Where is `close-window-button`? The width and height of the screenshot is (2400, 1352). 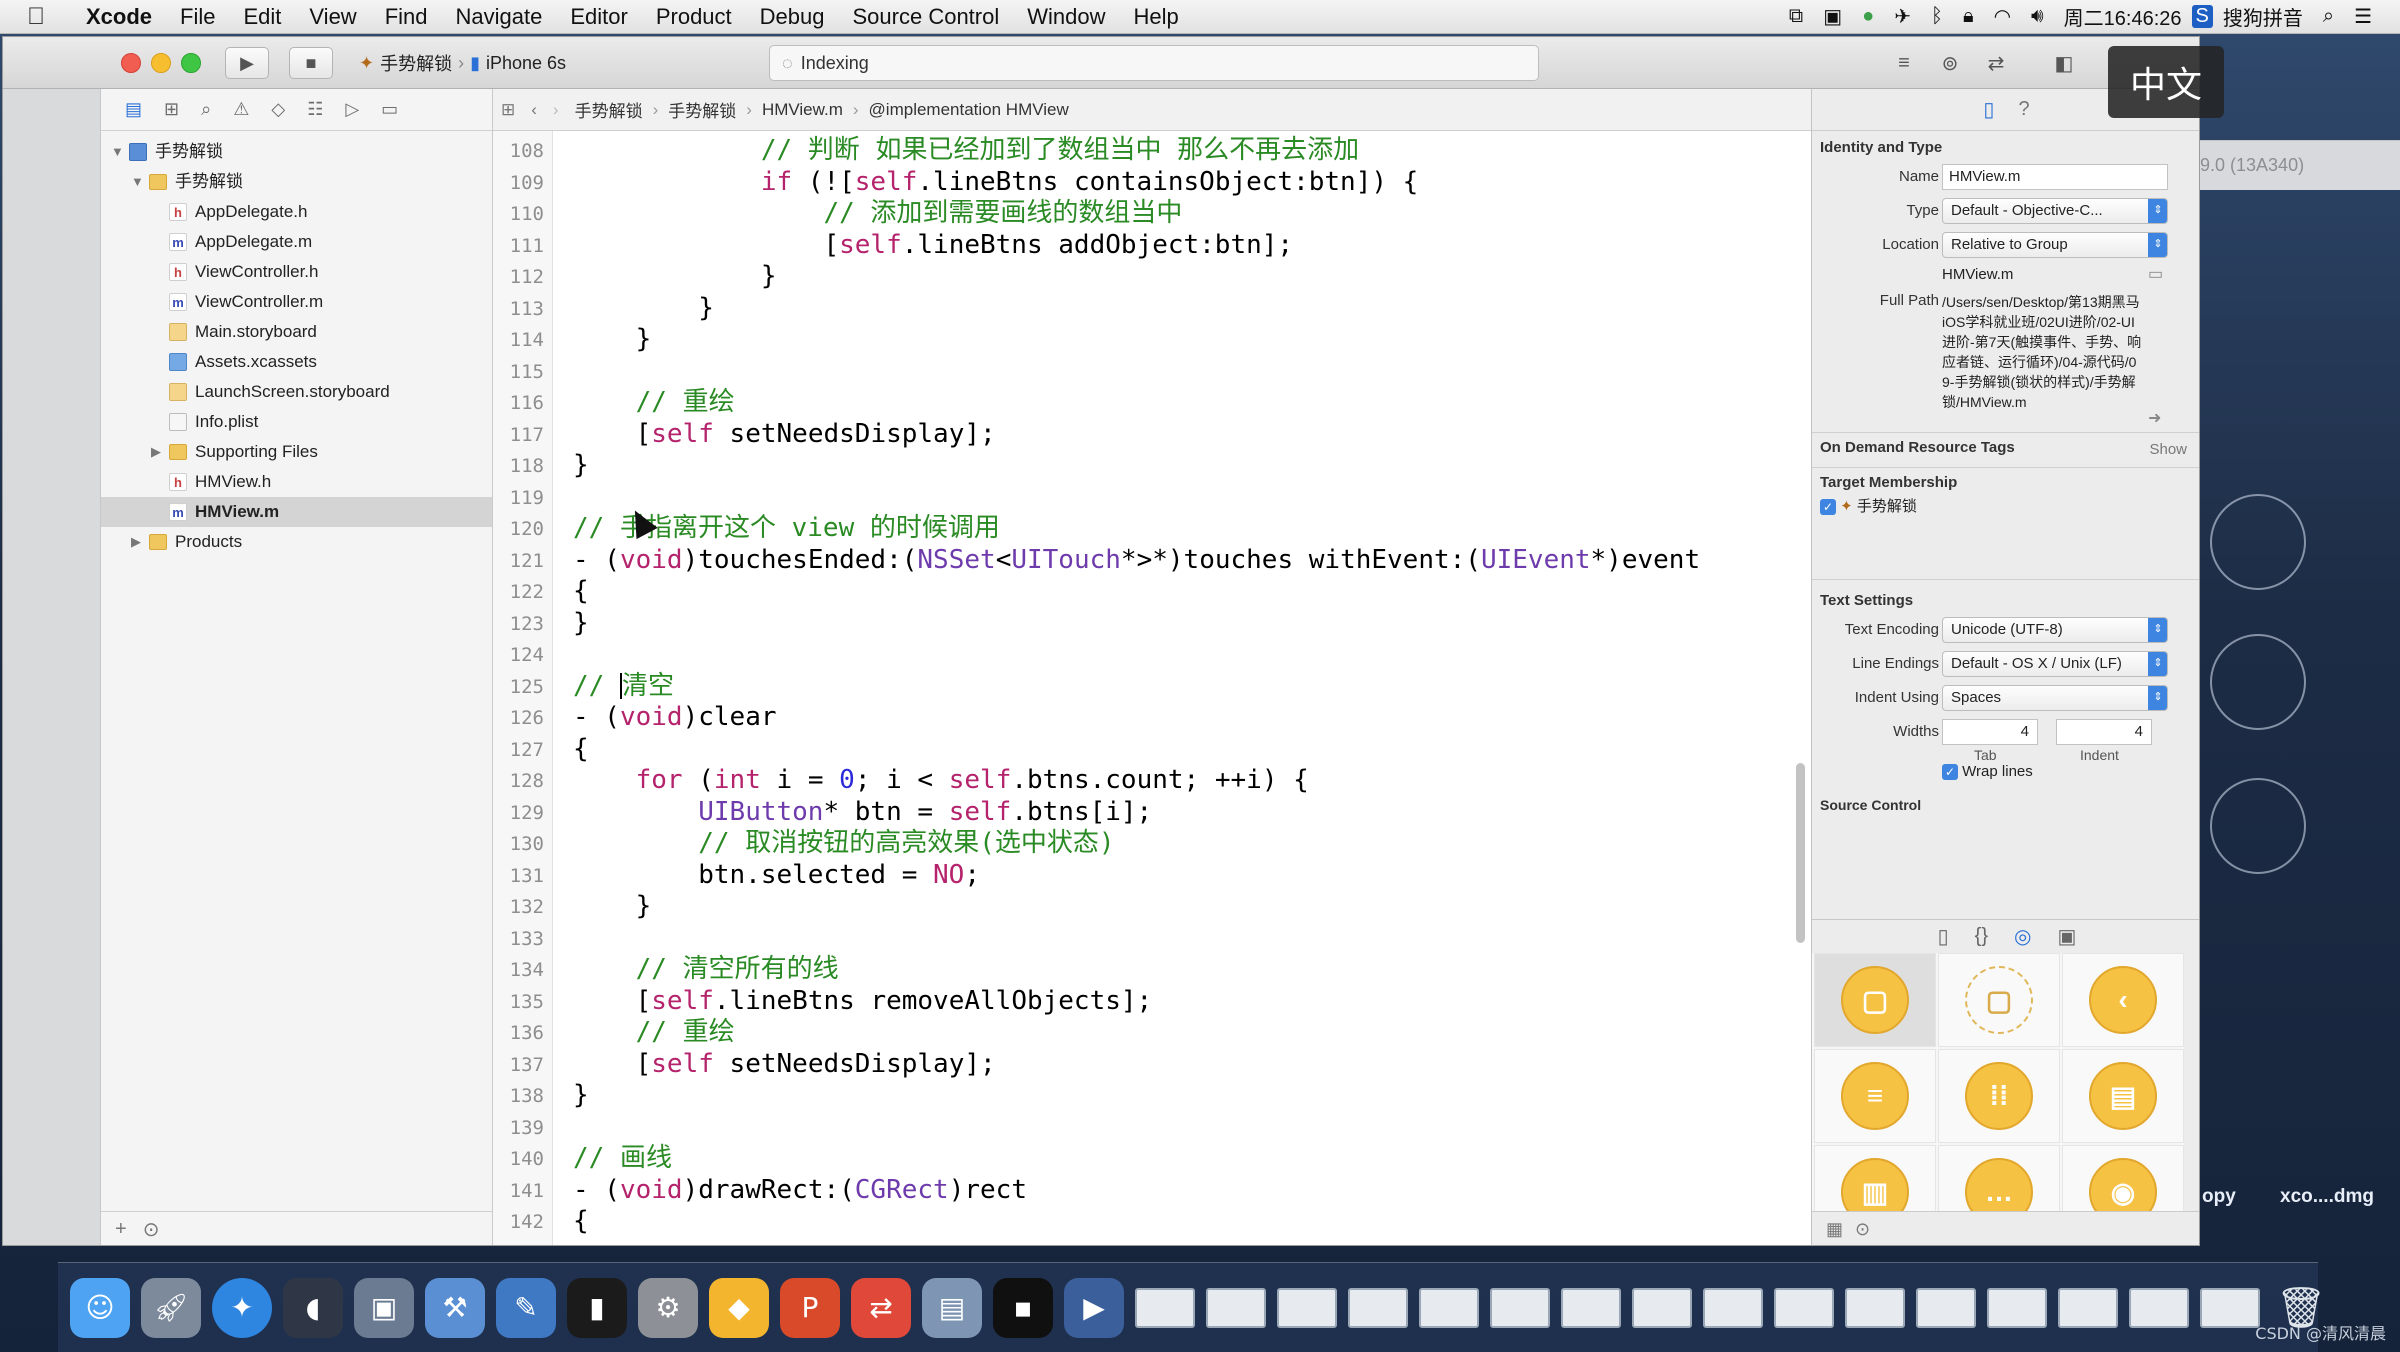 close-window-button is located at coordinates (131, 63).